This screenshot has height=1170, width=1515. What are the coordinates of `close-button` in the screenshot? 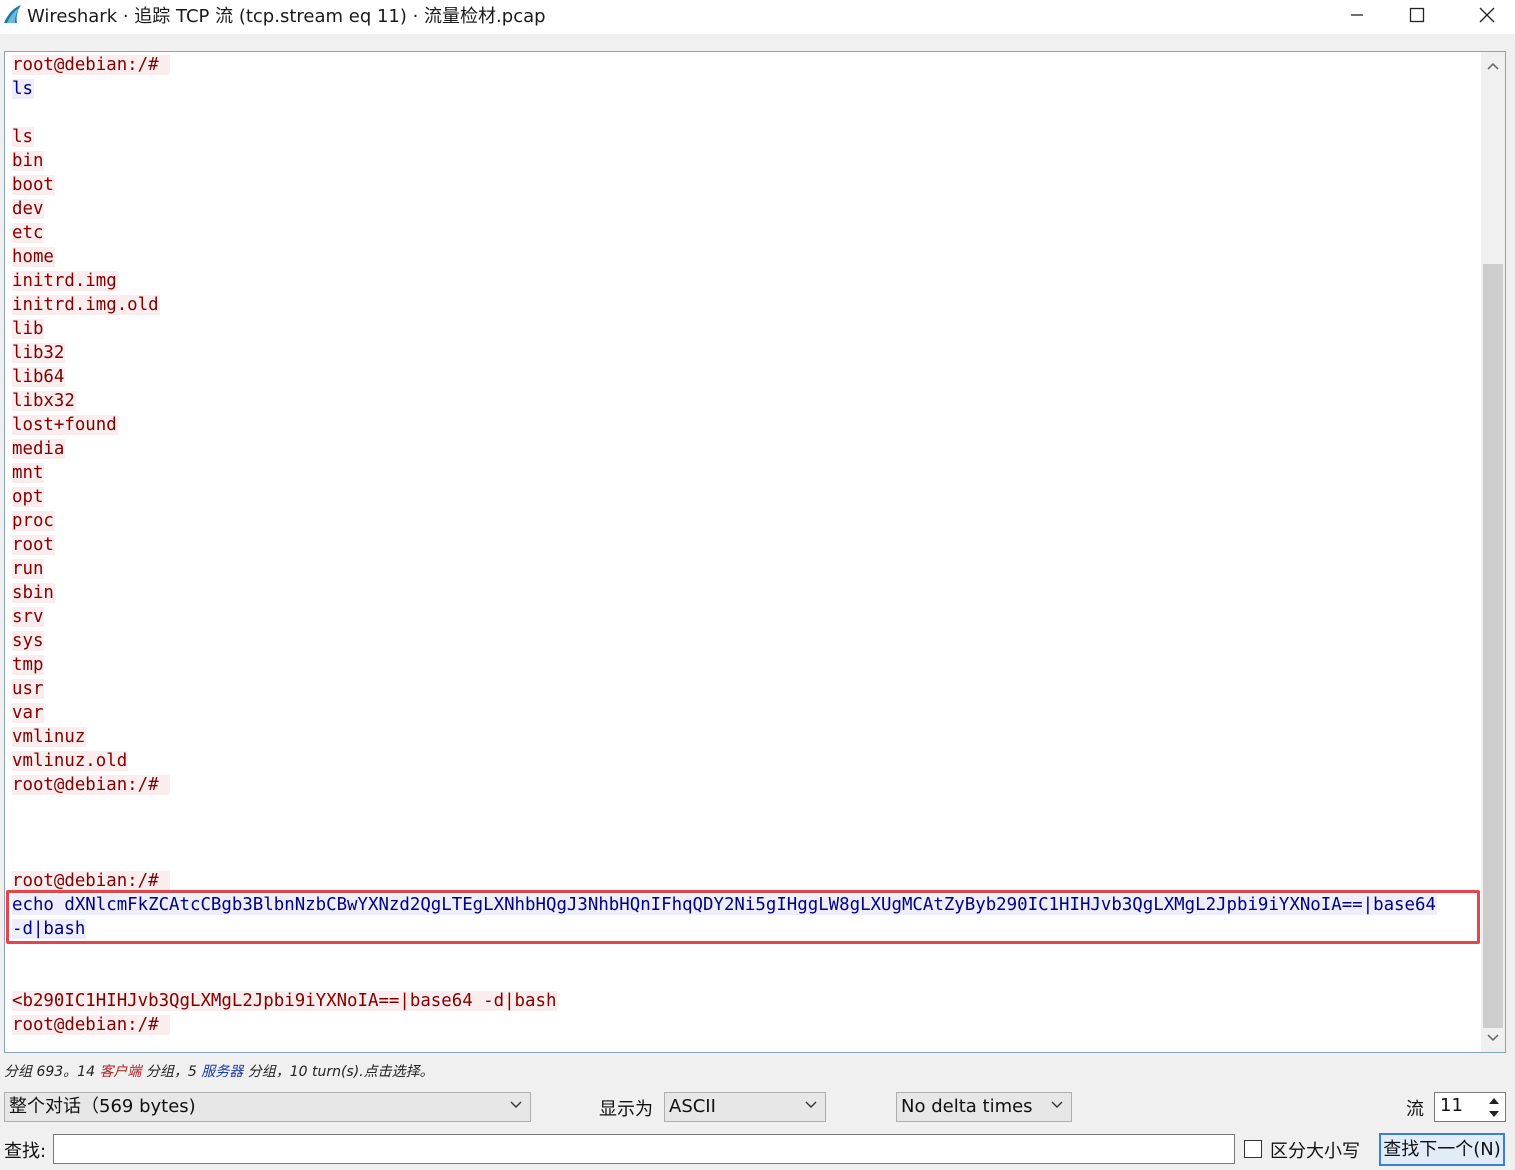 It's located at (1483, 15).